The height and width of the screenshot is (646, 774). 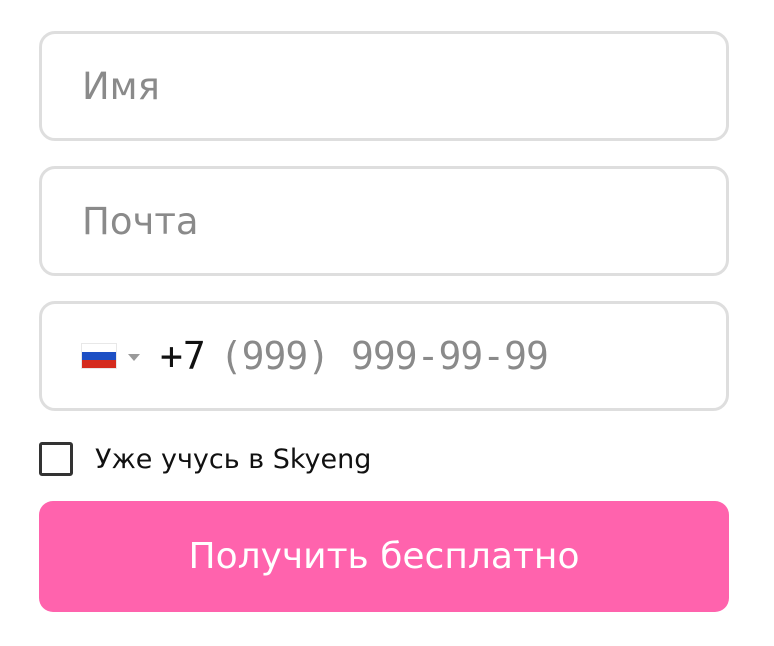 I want to click on email-input, so click(x=382, y=221).